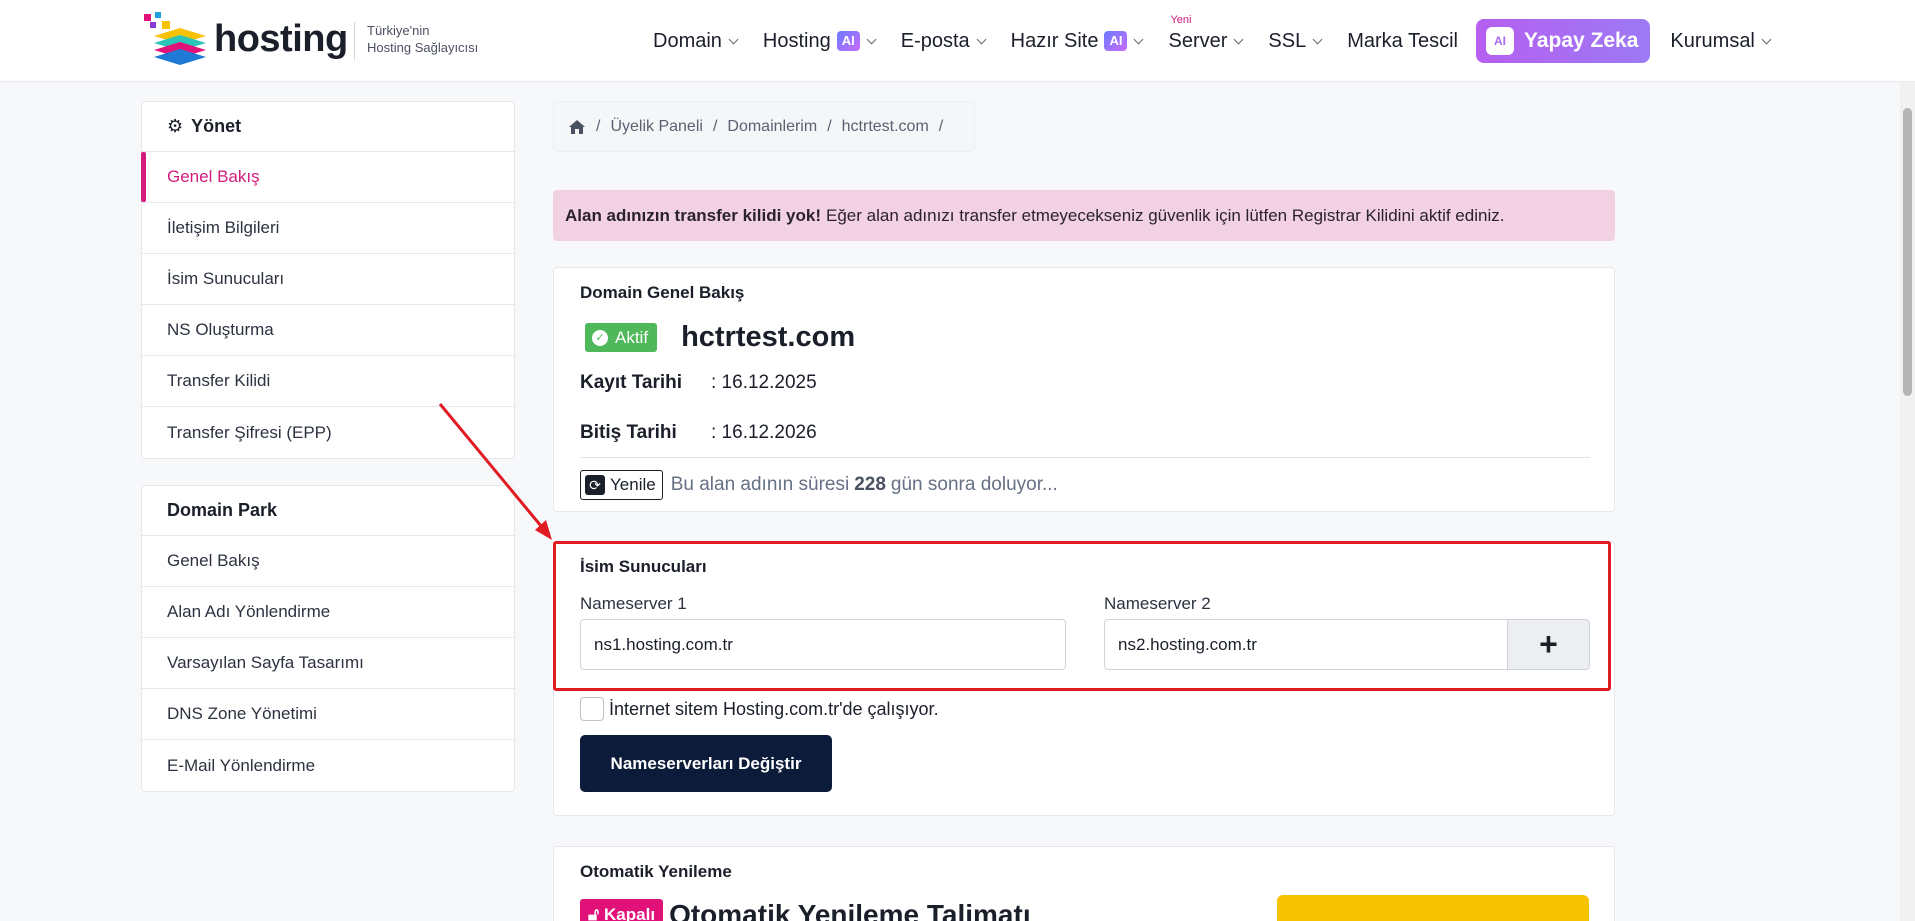  What do you see at coordinates (1085, 457) in the screenshot?
I see `divider` at bounding box center [1085, 457].